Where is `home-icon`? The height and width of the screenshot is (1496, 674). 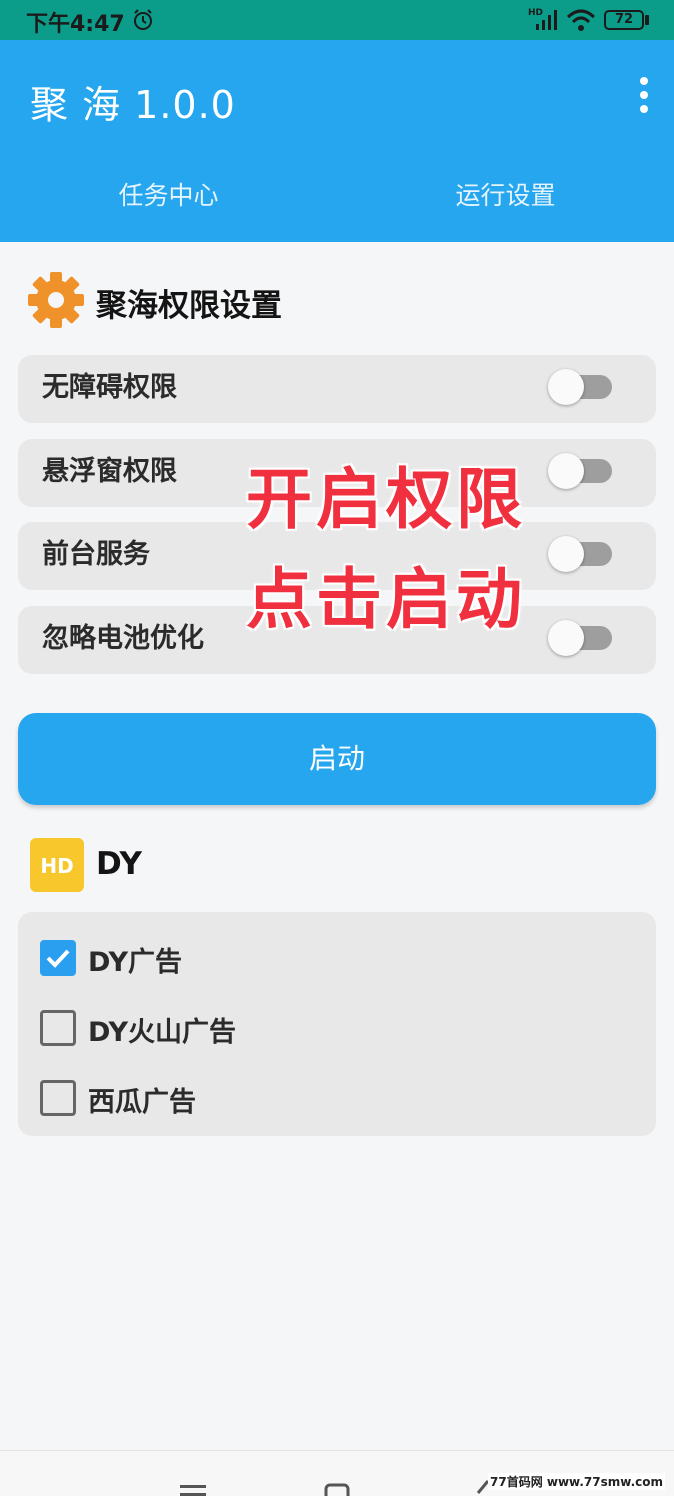 home-icon is located at coordinates (337, 1489).